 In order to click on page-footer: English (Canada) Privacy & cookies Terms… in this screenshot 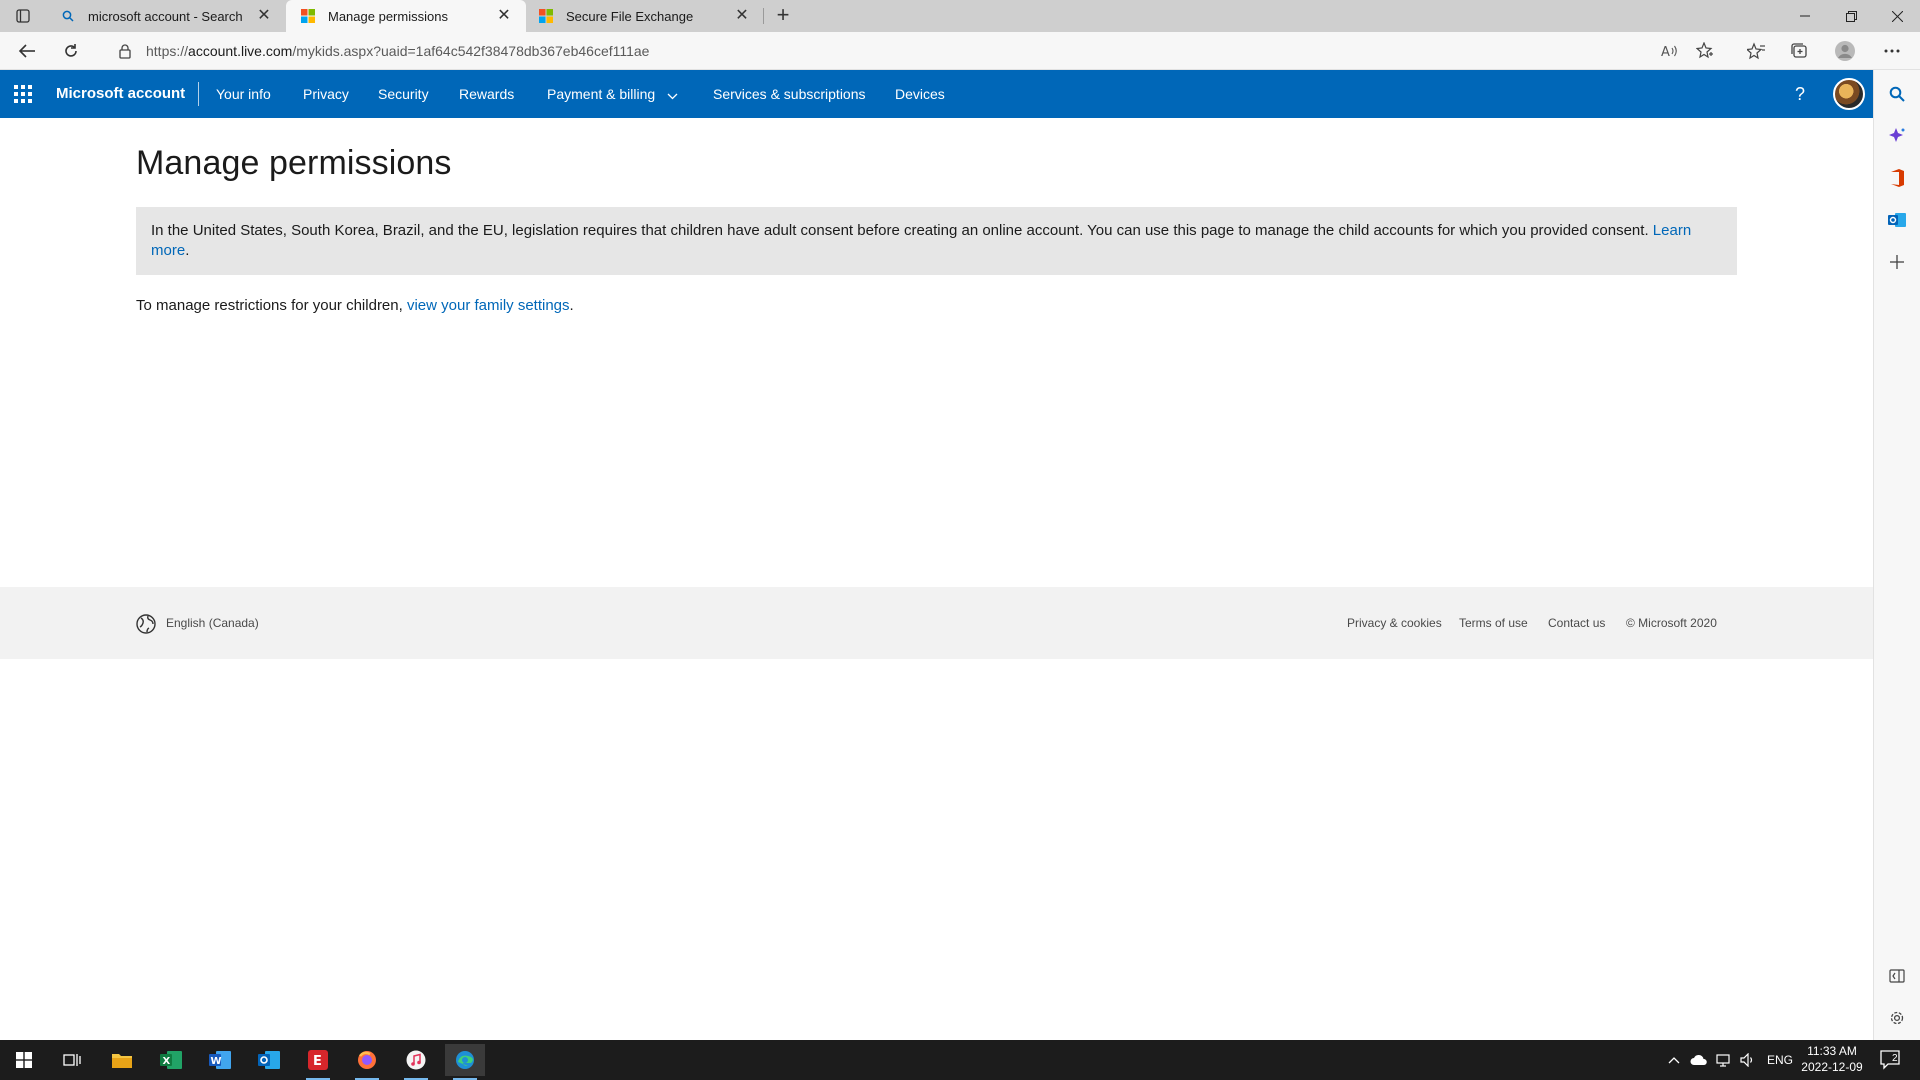, I will do `click(936, 623)`.